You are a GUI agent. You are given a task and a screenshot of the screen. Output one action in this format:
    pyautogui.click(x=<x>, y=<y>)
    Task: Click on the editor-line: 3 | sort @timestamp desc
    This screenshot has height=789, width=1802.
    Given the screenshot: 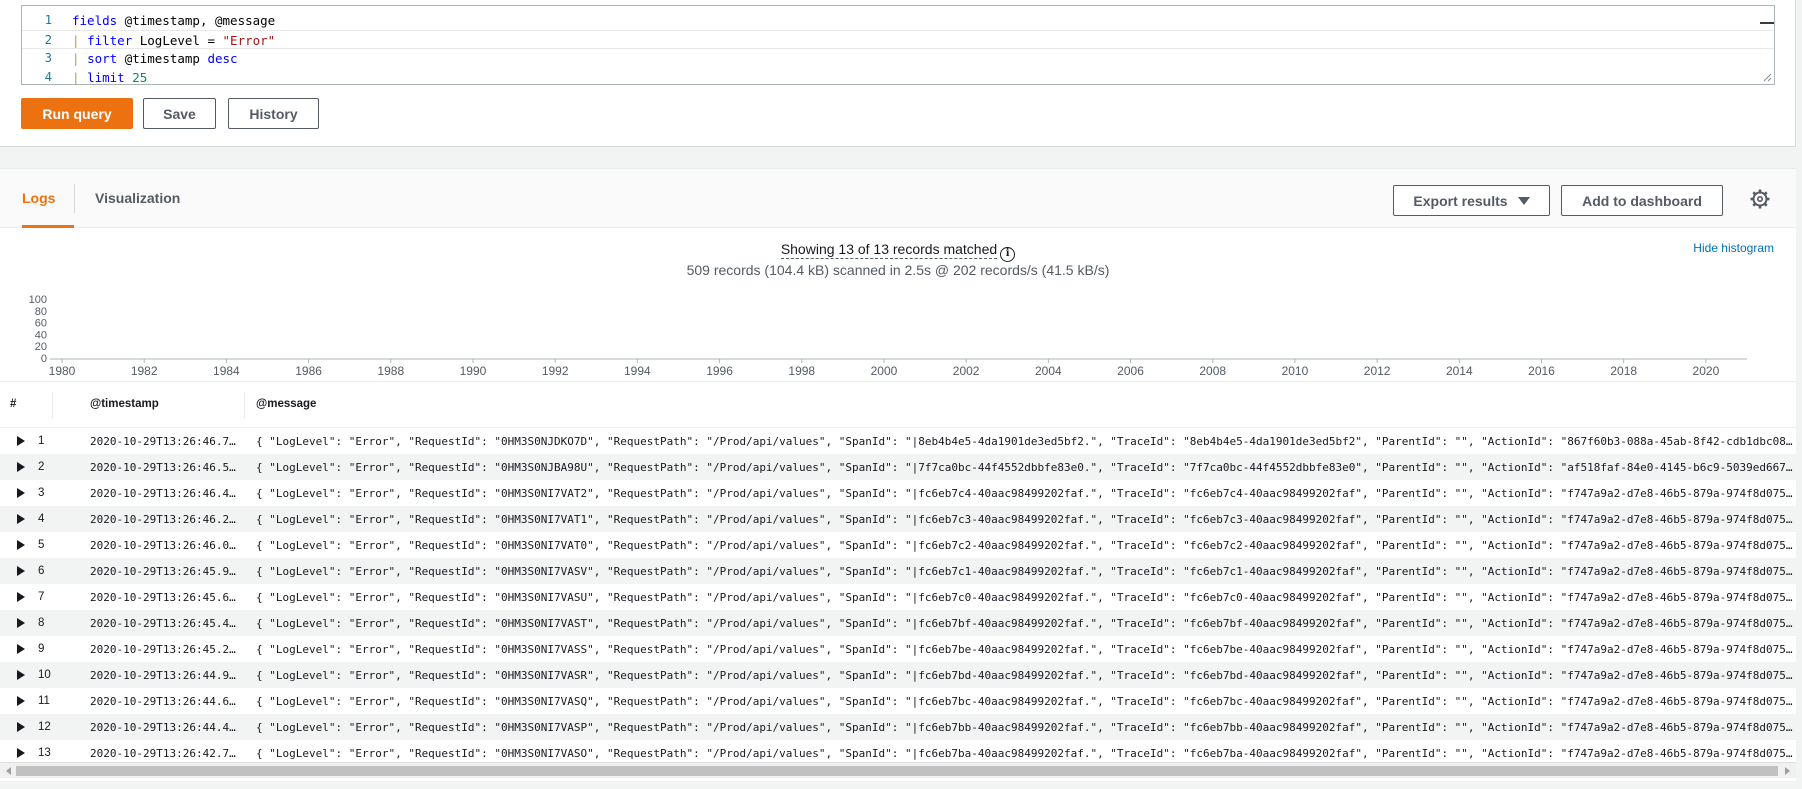 What is the action you would take?
    pyautogui.click(x=898, y=58)
    